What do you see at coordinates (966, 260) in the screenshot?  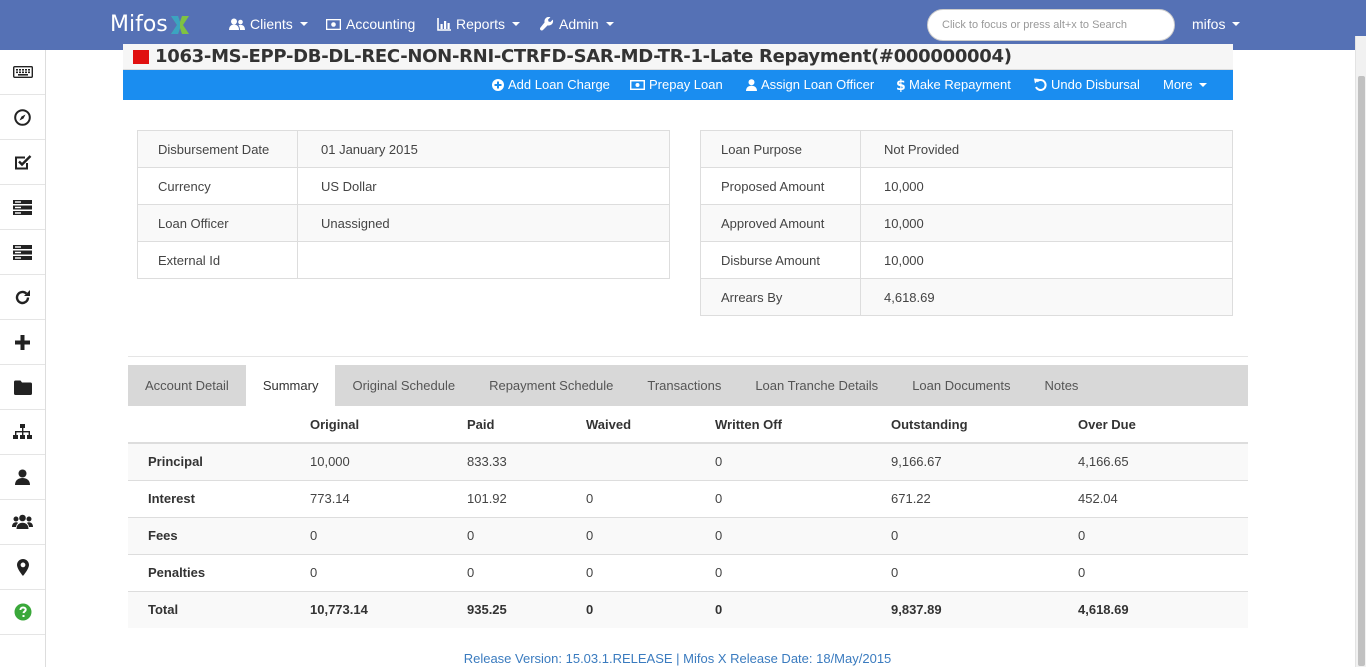 I see `detail-row: Disburse Amount 10,000` at bounding box center [966, 260].